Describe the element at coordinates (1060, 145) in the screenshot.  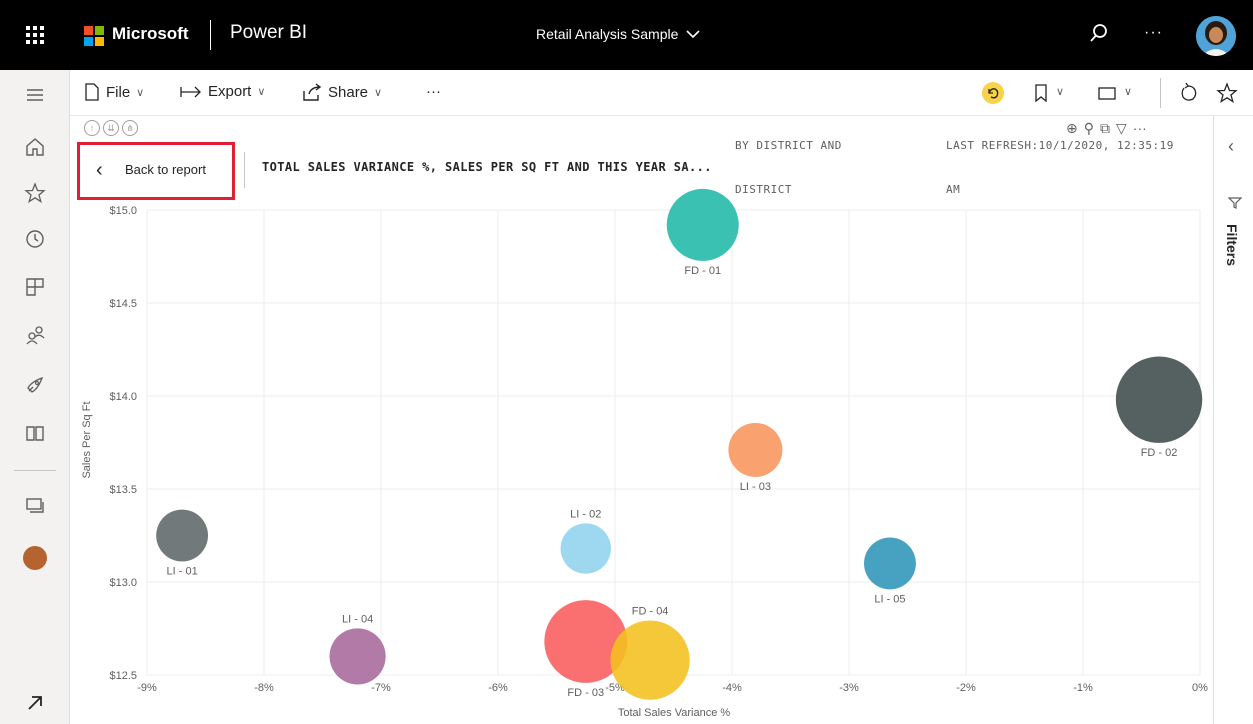
I see `background-text: LAST REFRESH:10/1/2020, 12:35:19` at that location.